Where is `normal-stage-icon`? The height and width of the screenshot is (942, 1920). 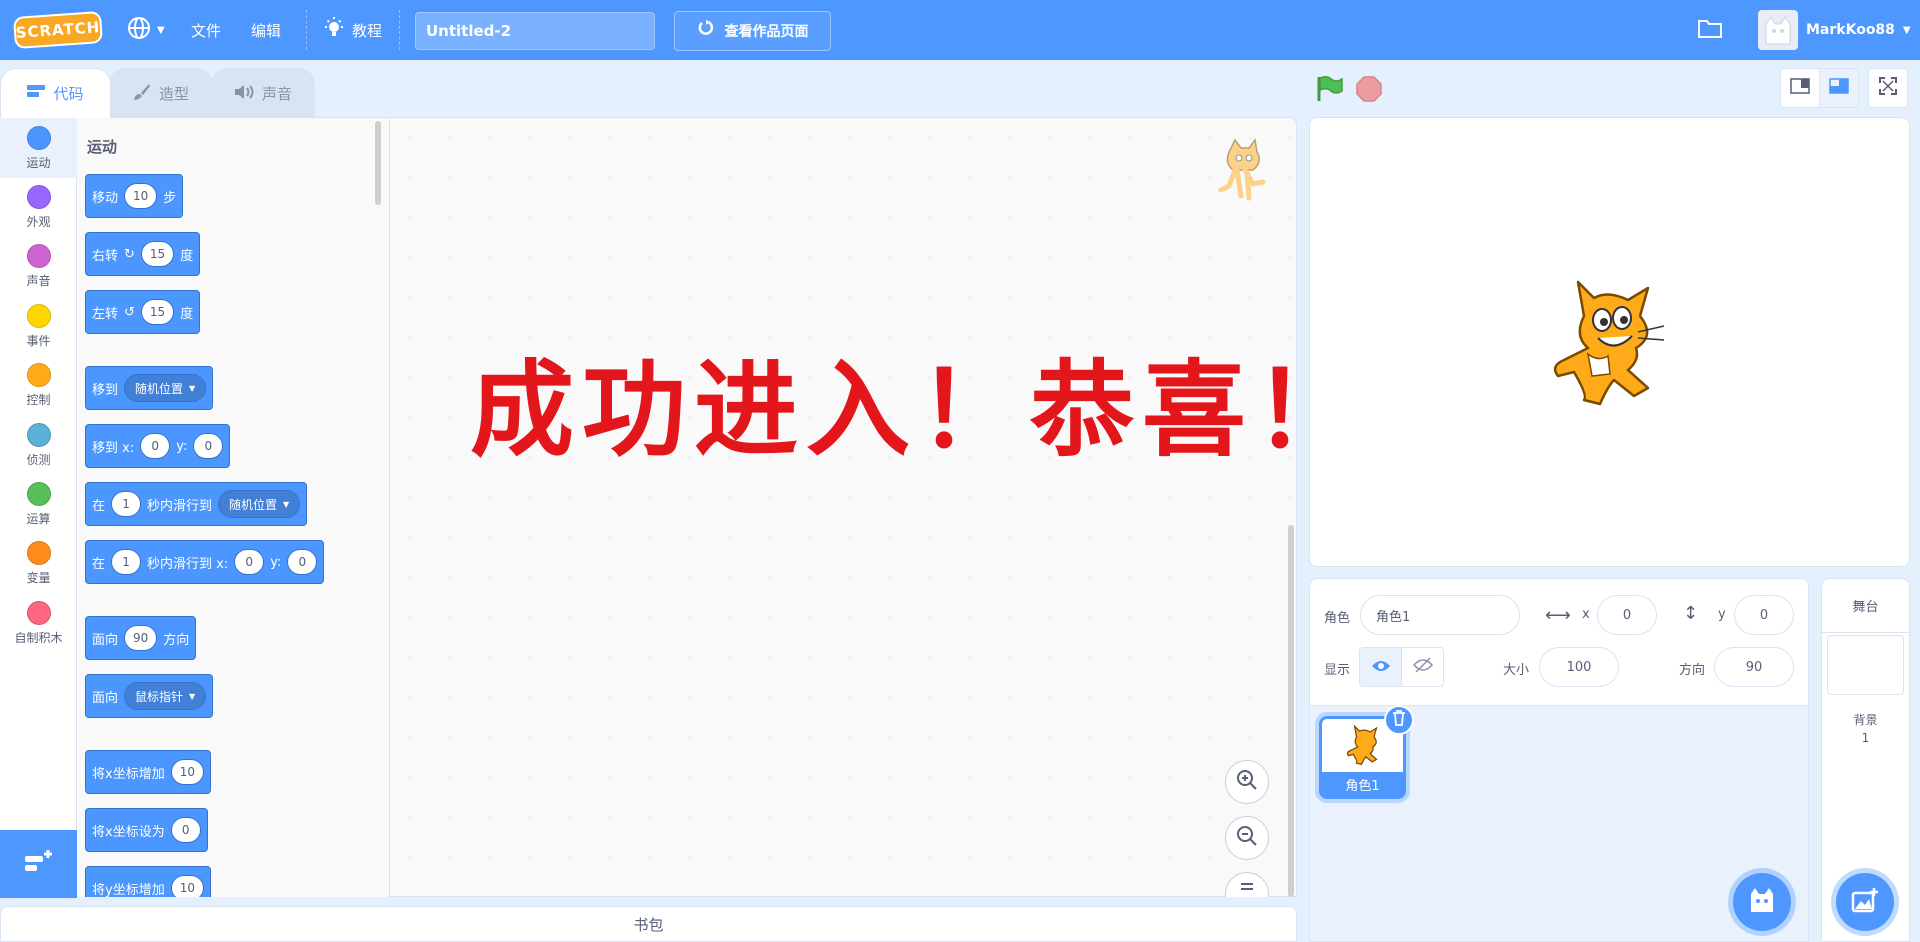
normal-stage-icon is located at coordinates (1839, 88).